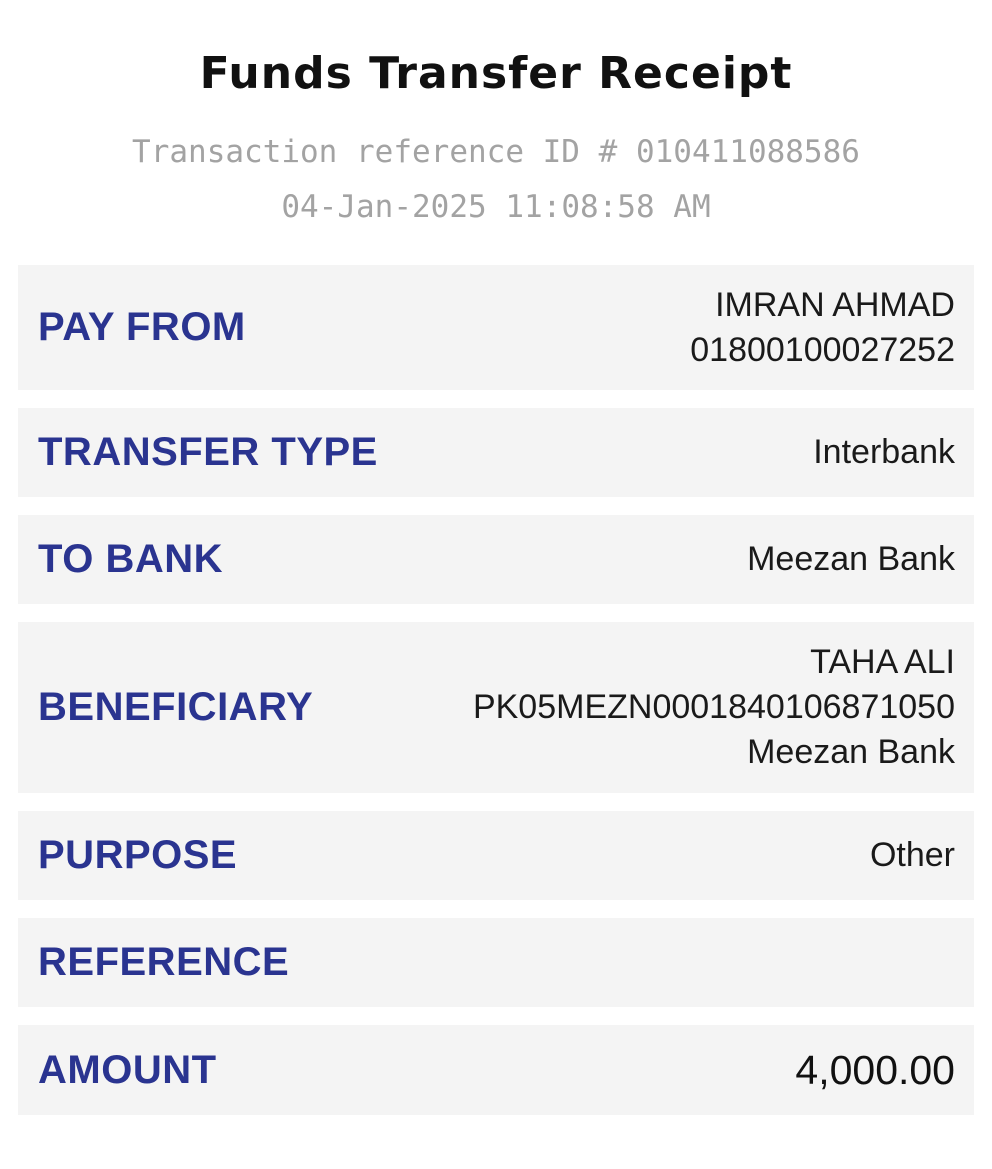  I want to click on row-purpose: PURPOSE Other, so click(496, 855).